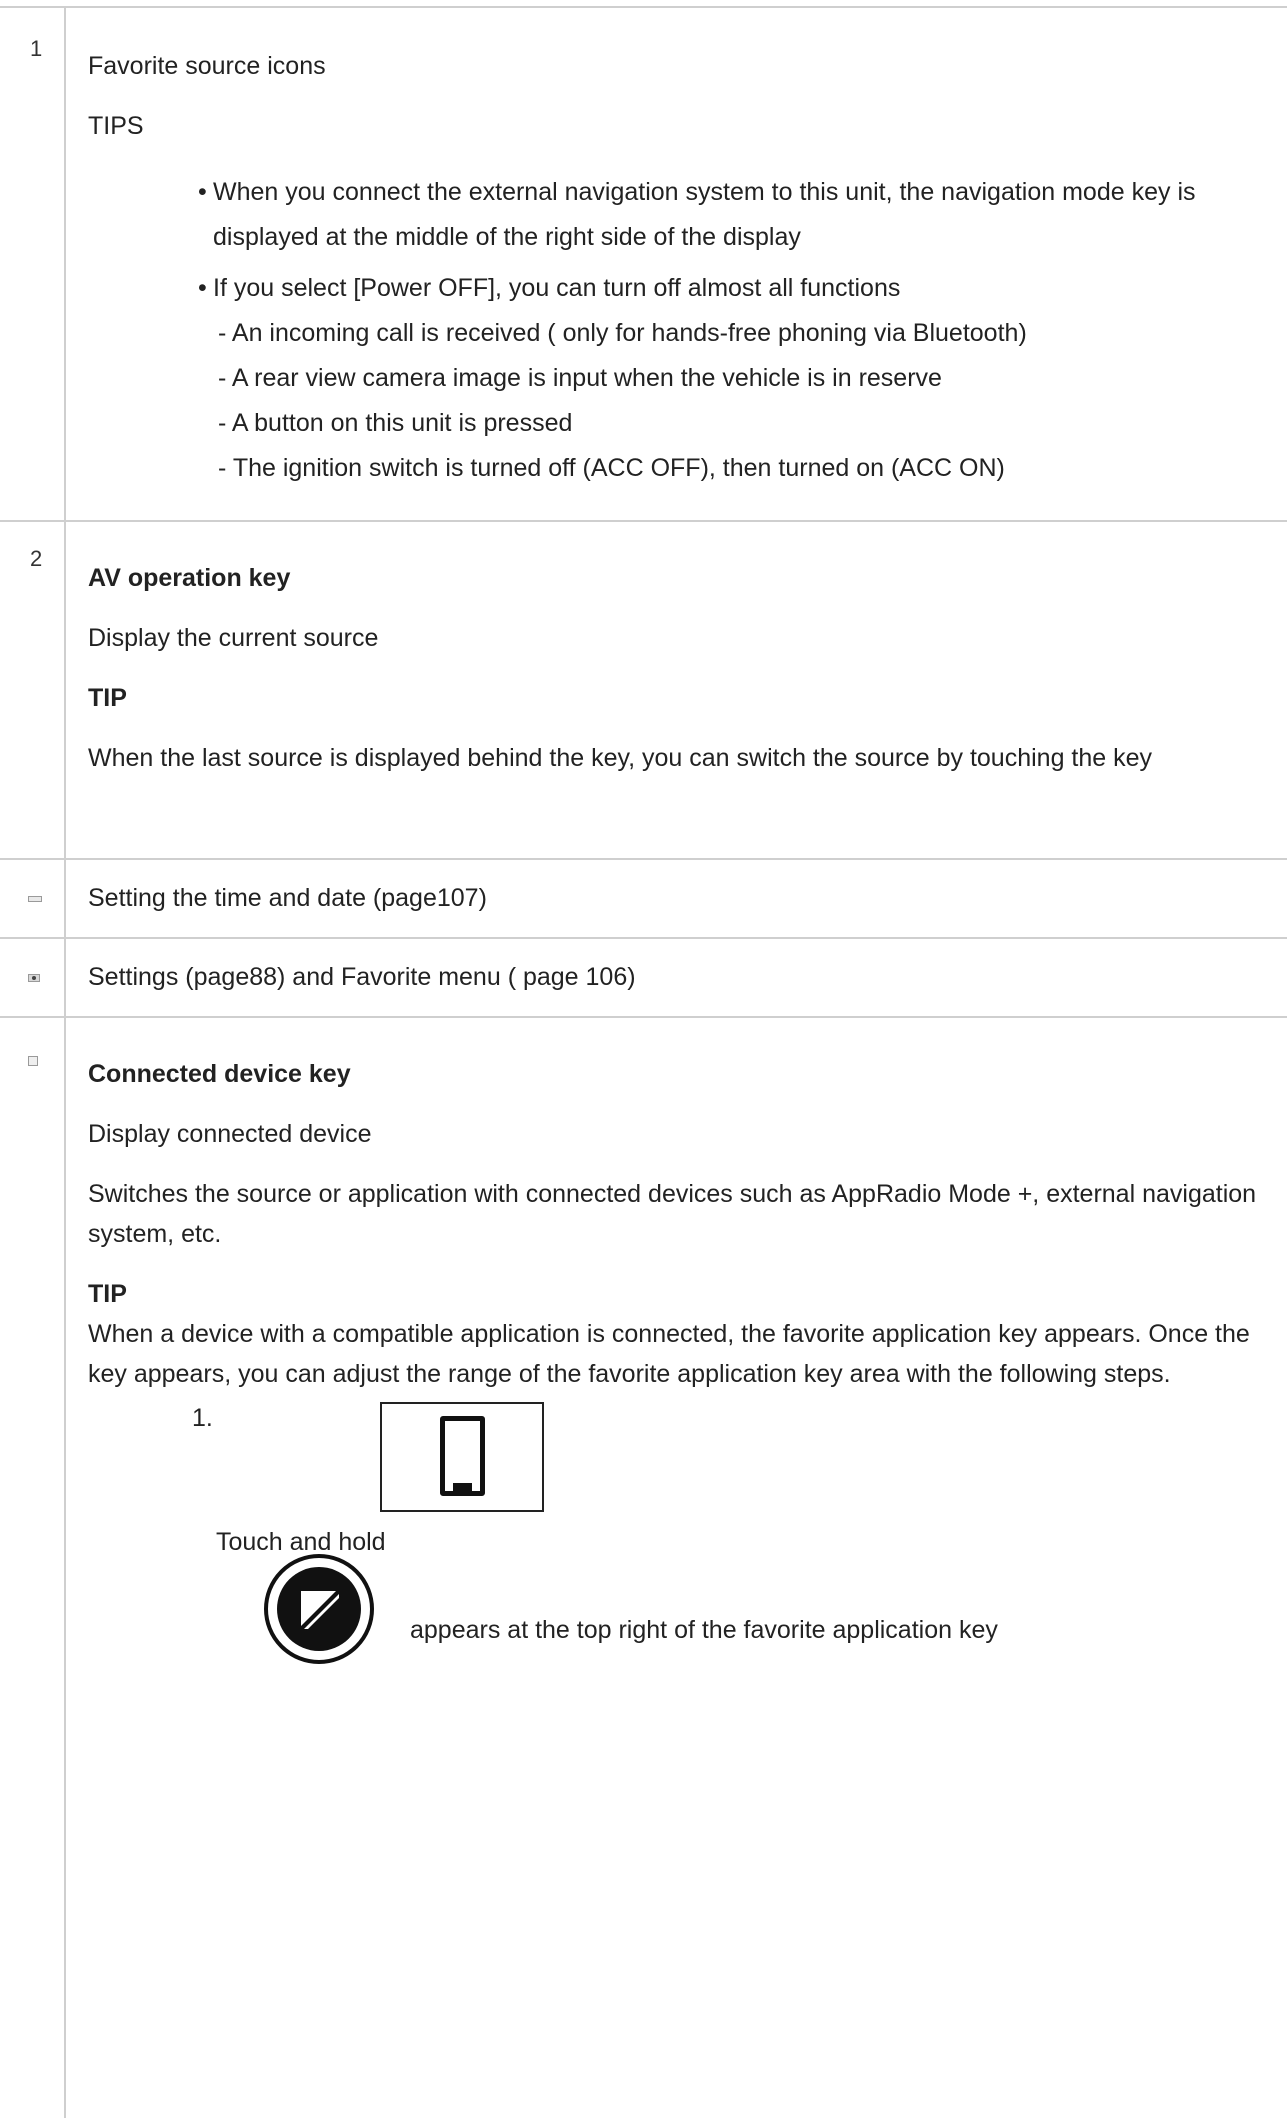  I want to click on clock-key-icon, so click(35, 898).